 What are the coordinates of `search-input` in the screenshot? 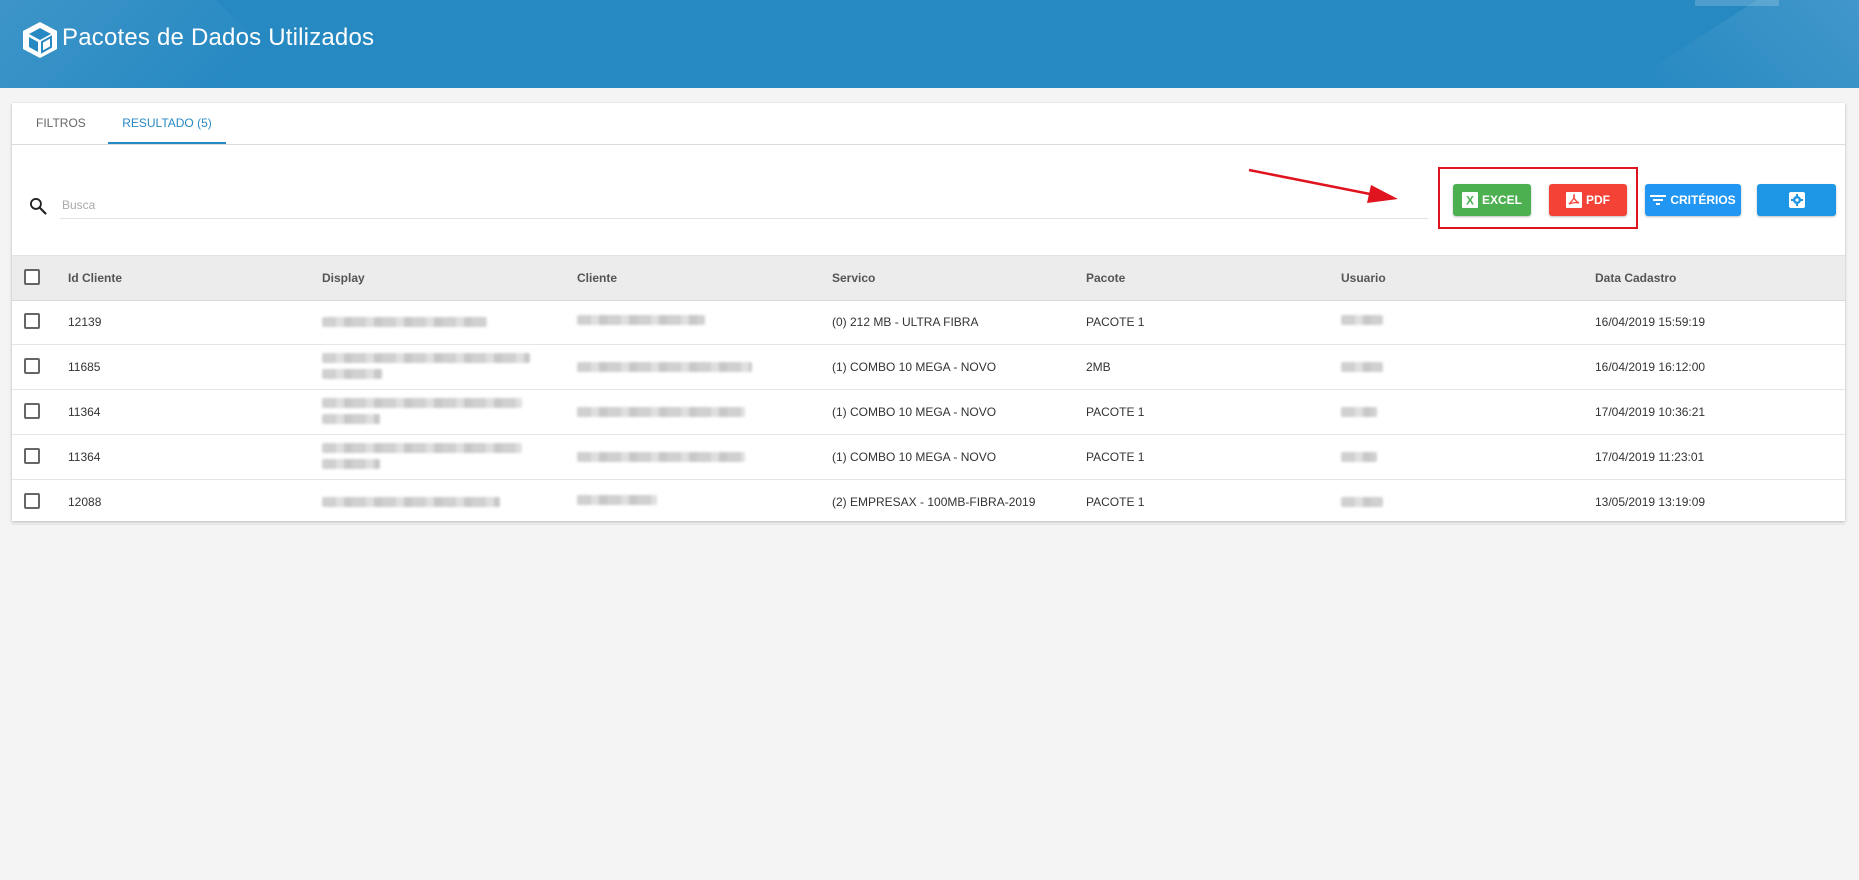 It's located at (744, 205).